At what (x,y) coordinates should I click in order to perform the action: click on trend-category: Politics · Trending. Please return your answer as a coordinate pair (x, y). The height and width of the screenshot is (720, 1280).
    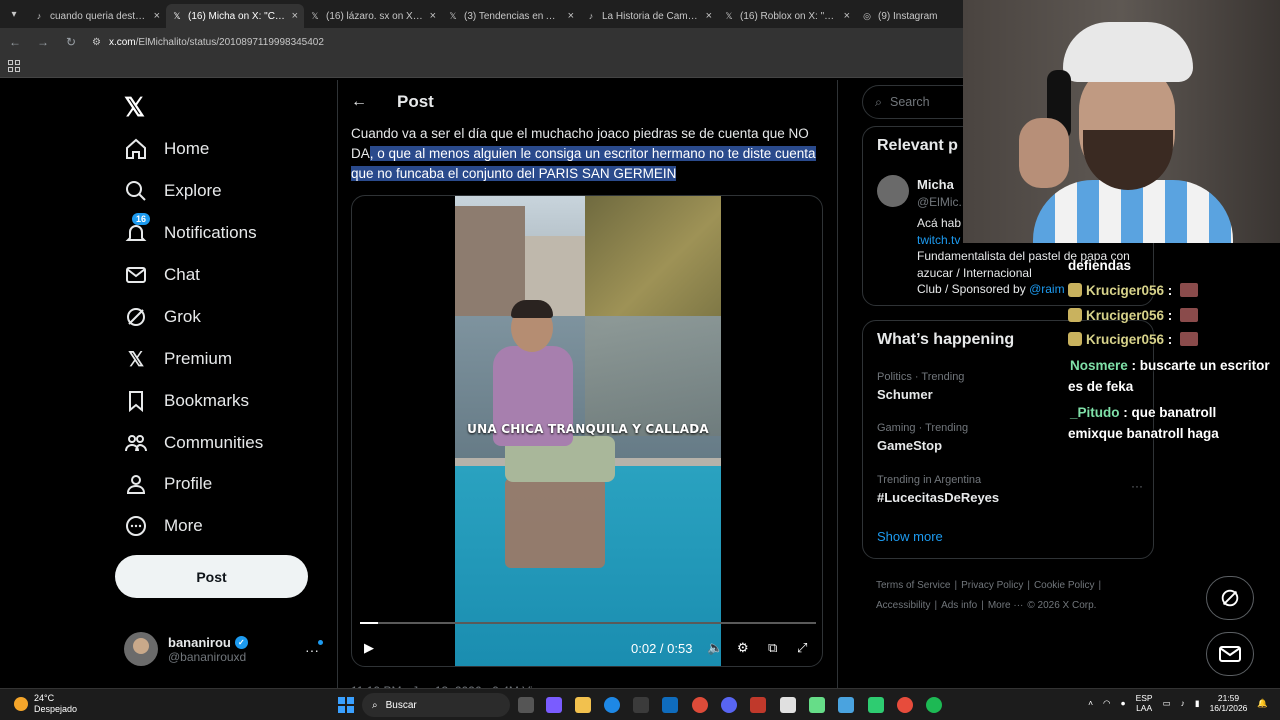
    Looking at the image, I should click on (921, 377).